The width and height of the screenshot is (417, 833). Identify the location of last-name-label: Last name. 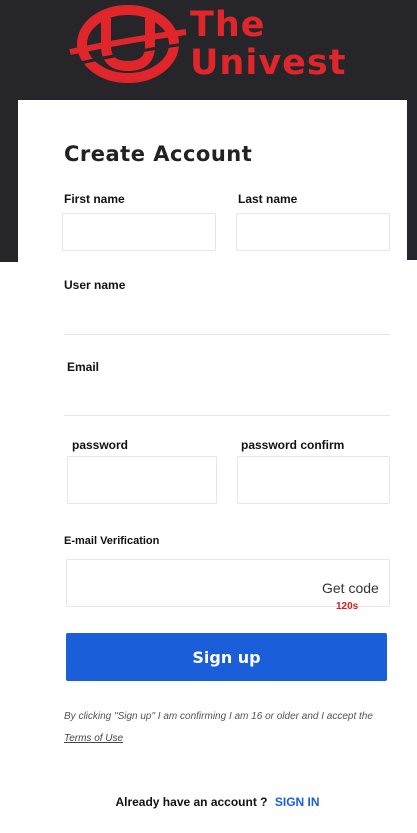
(268, 199).